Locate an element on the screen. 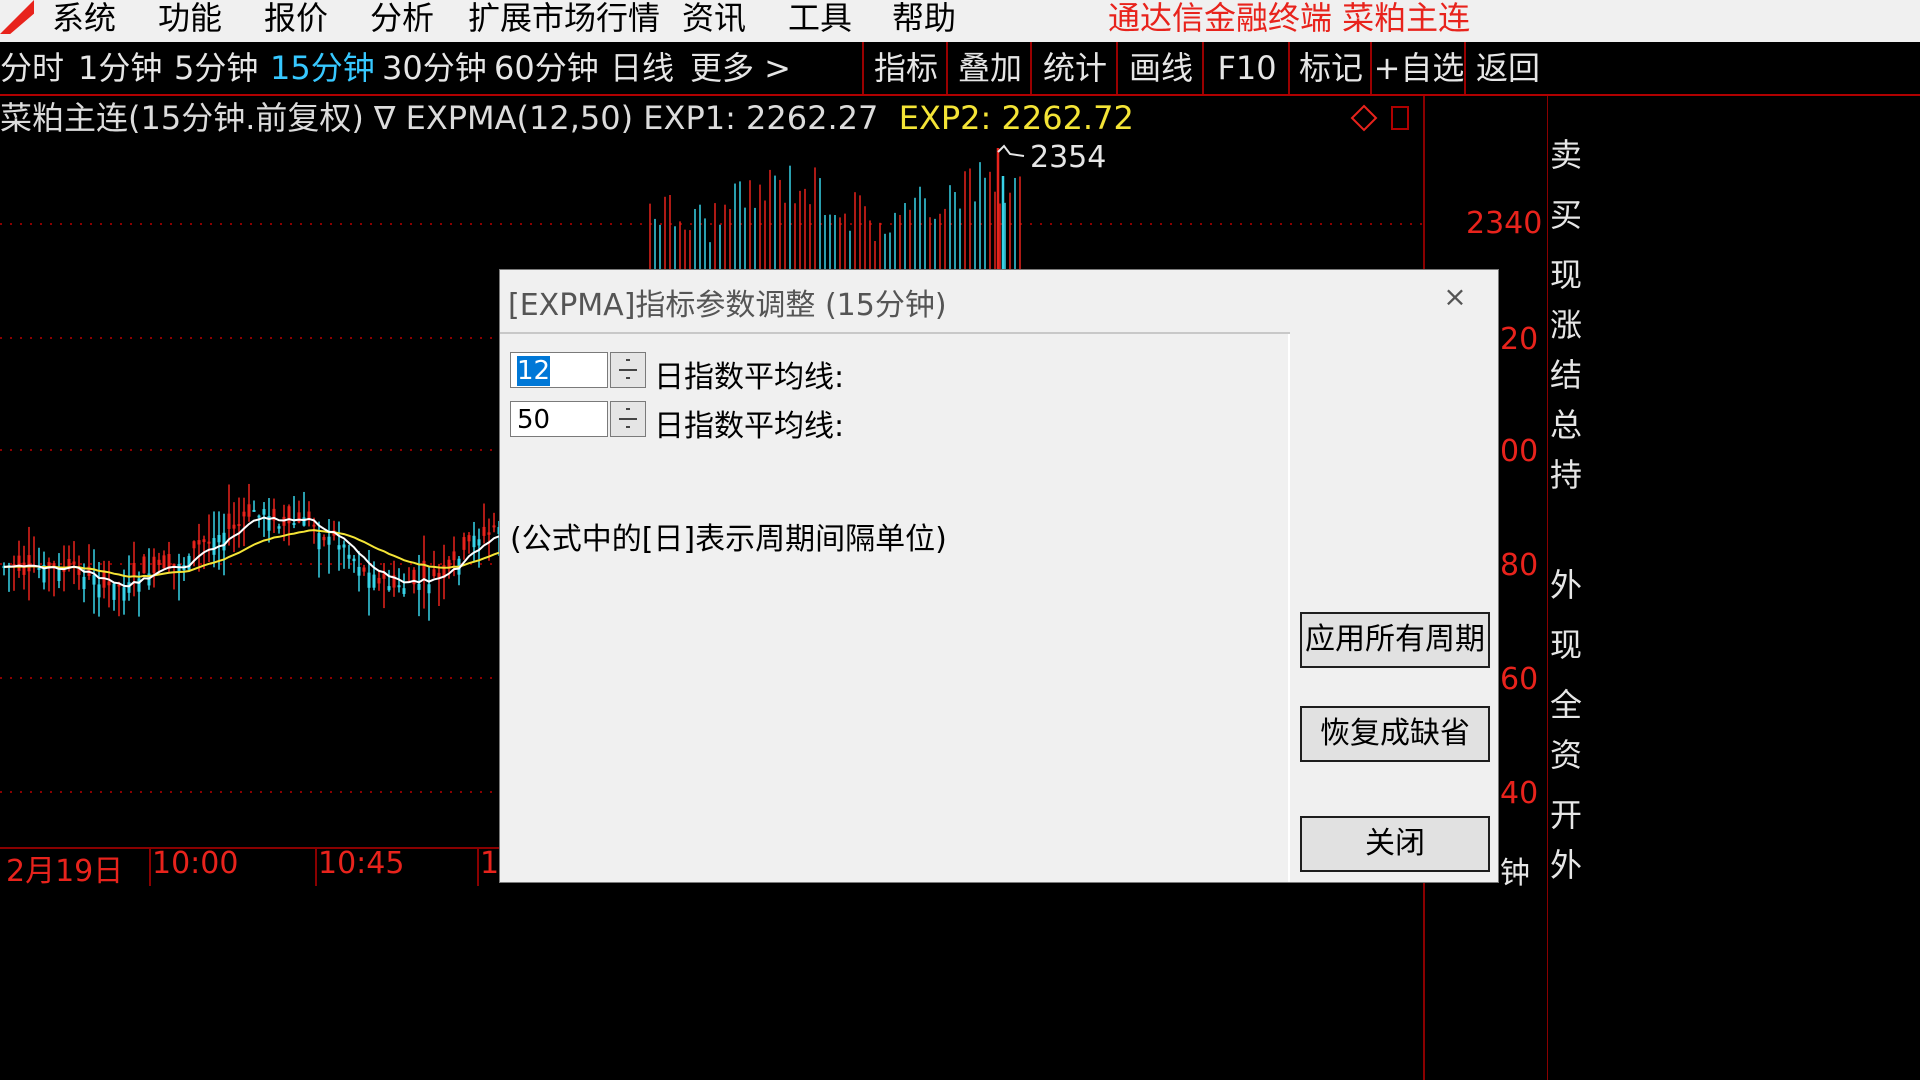 The width and height of the screenshot is (1920, 1080). param-1-spin-button is located at coordinates (628, 370).